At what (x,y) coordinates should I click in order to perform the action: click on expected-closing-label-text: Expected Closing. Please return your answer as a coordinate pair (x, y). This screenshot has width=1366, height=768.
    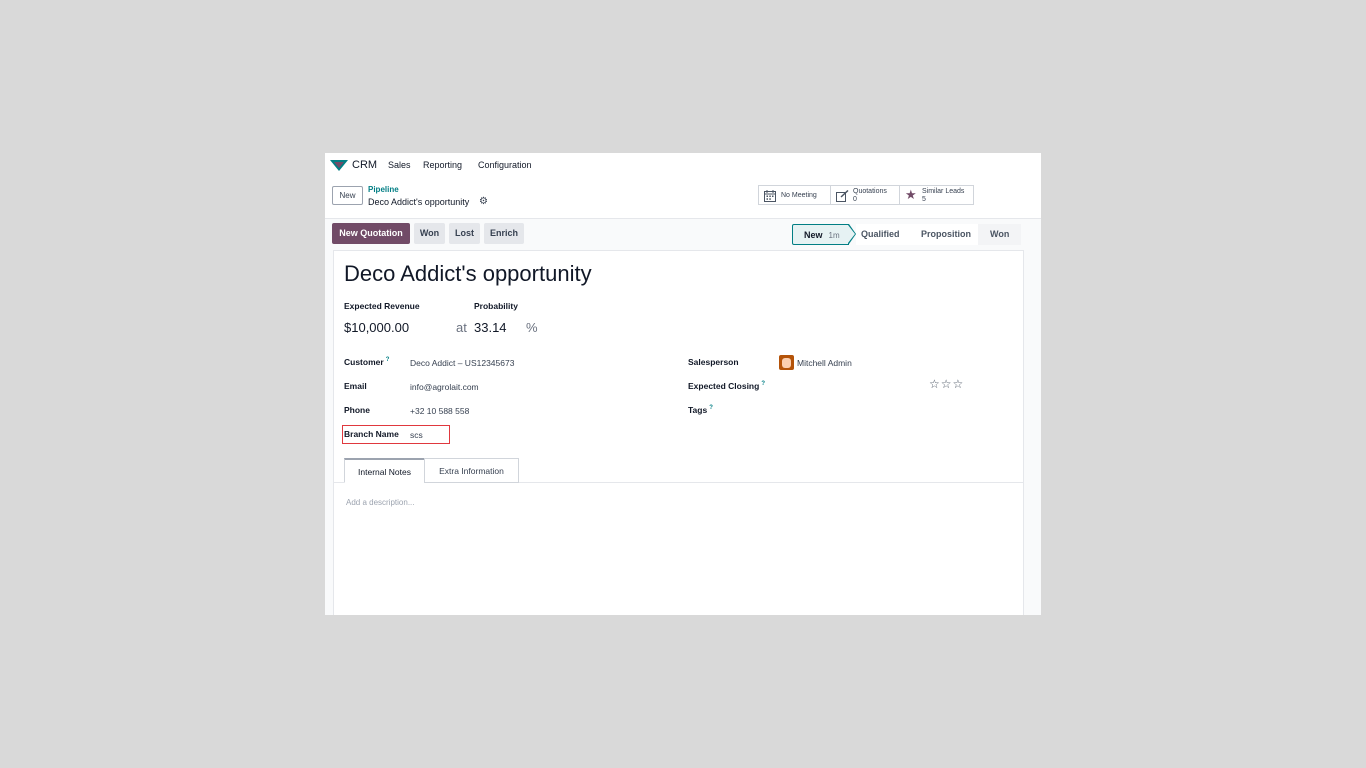
    Looking at the image, I should click on (724, 386).